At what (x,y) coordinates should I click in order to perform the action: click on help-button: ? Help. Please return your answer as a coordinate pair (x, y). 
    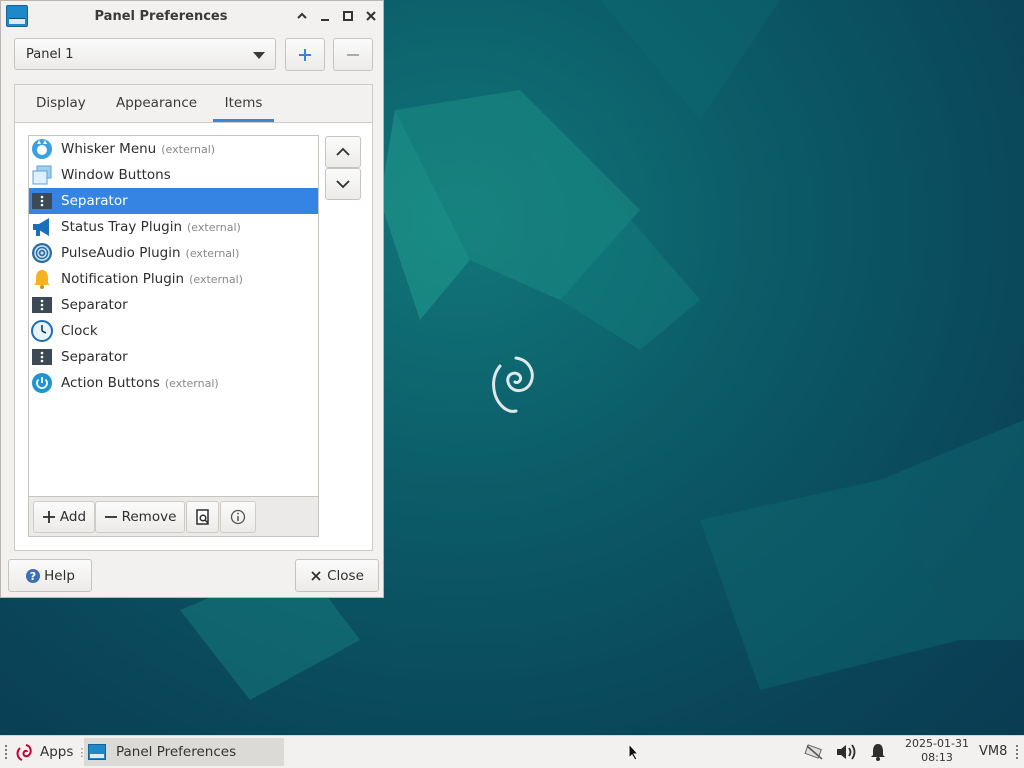
    Looking at the image, I should click on (50, 575).